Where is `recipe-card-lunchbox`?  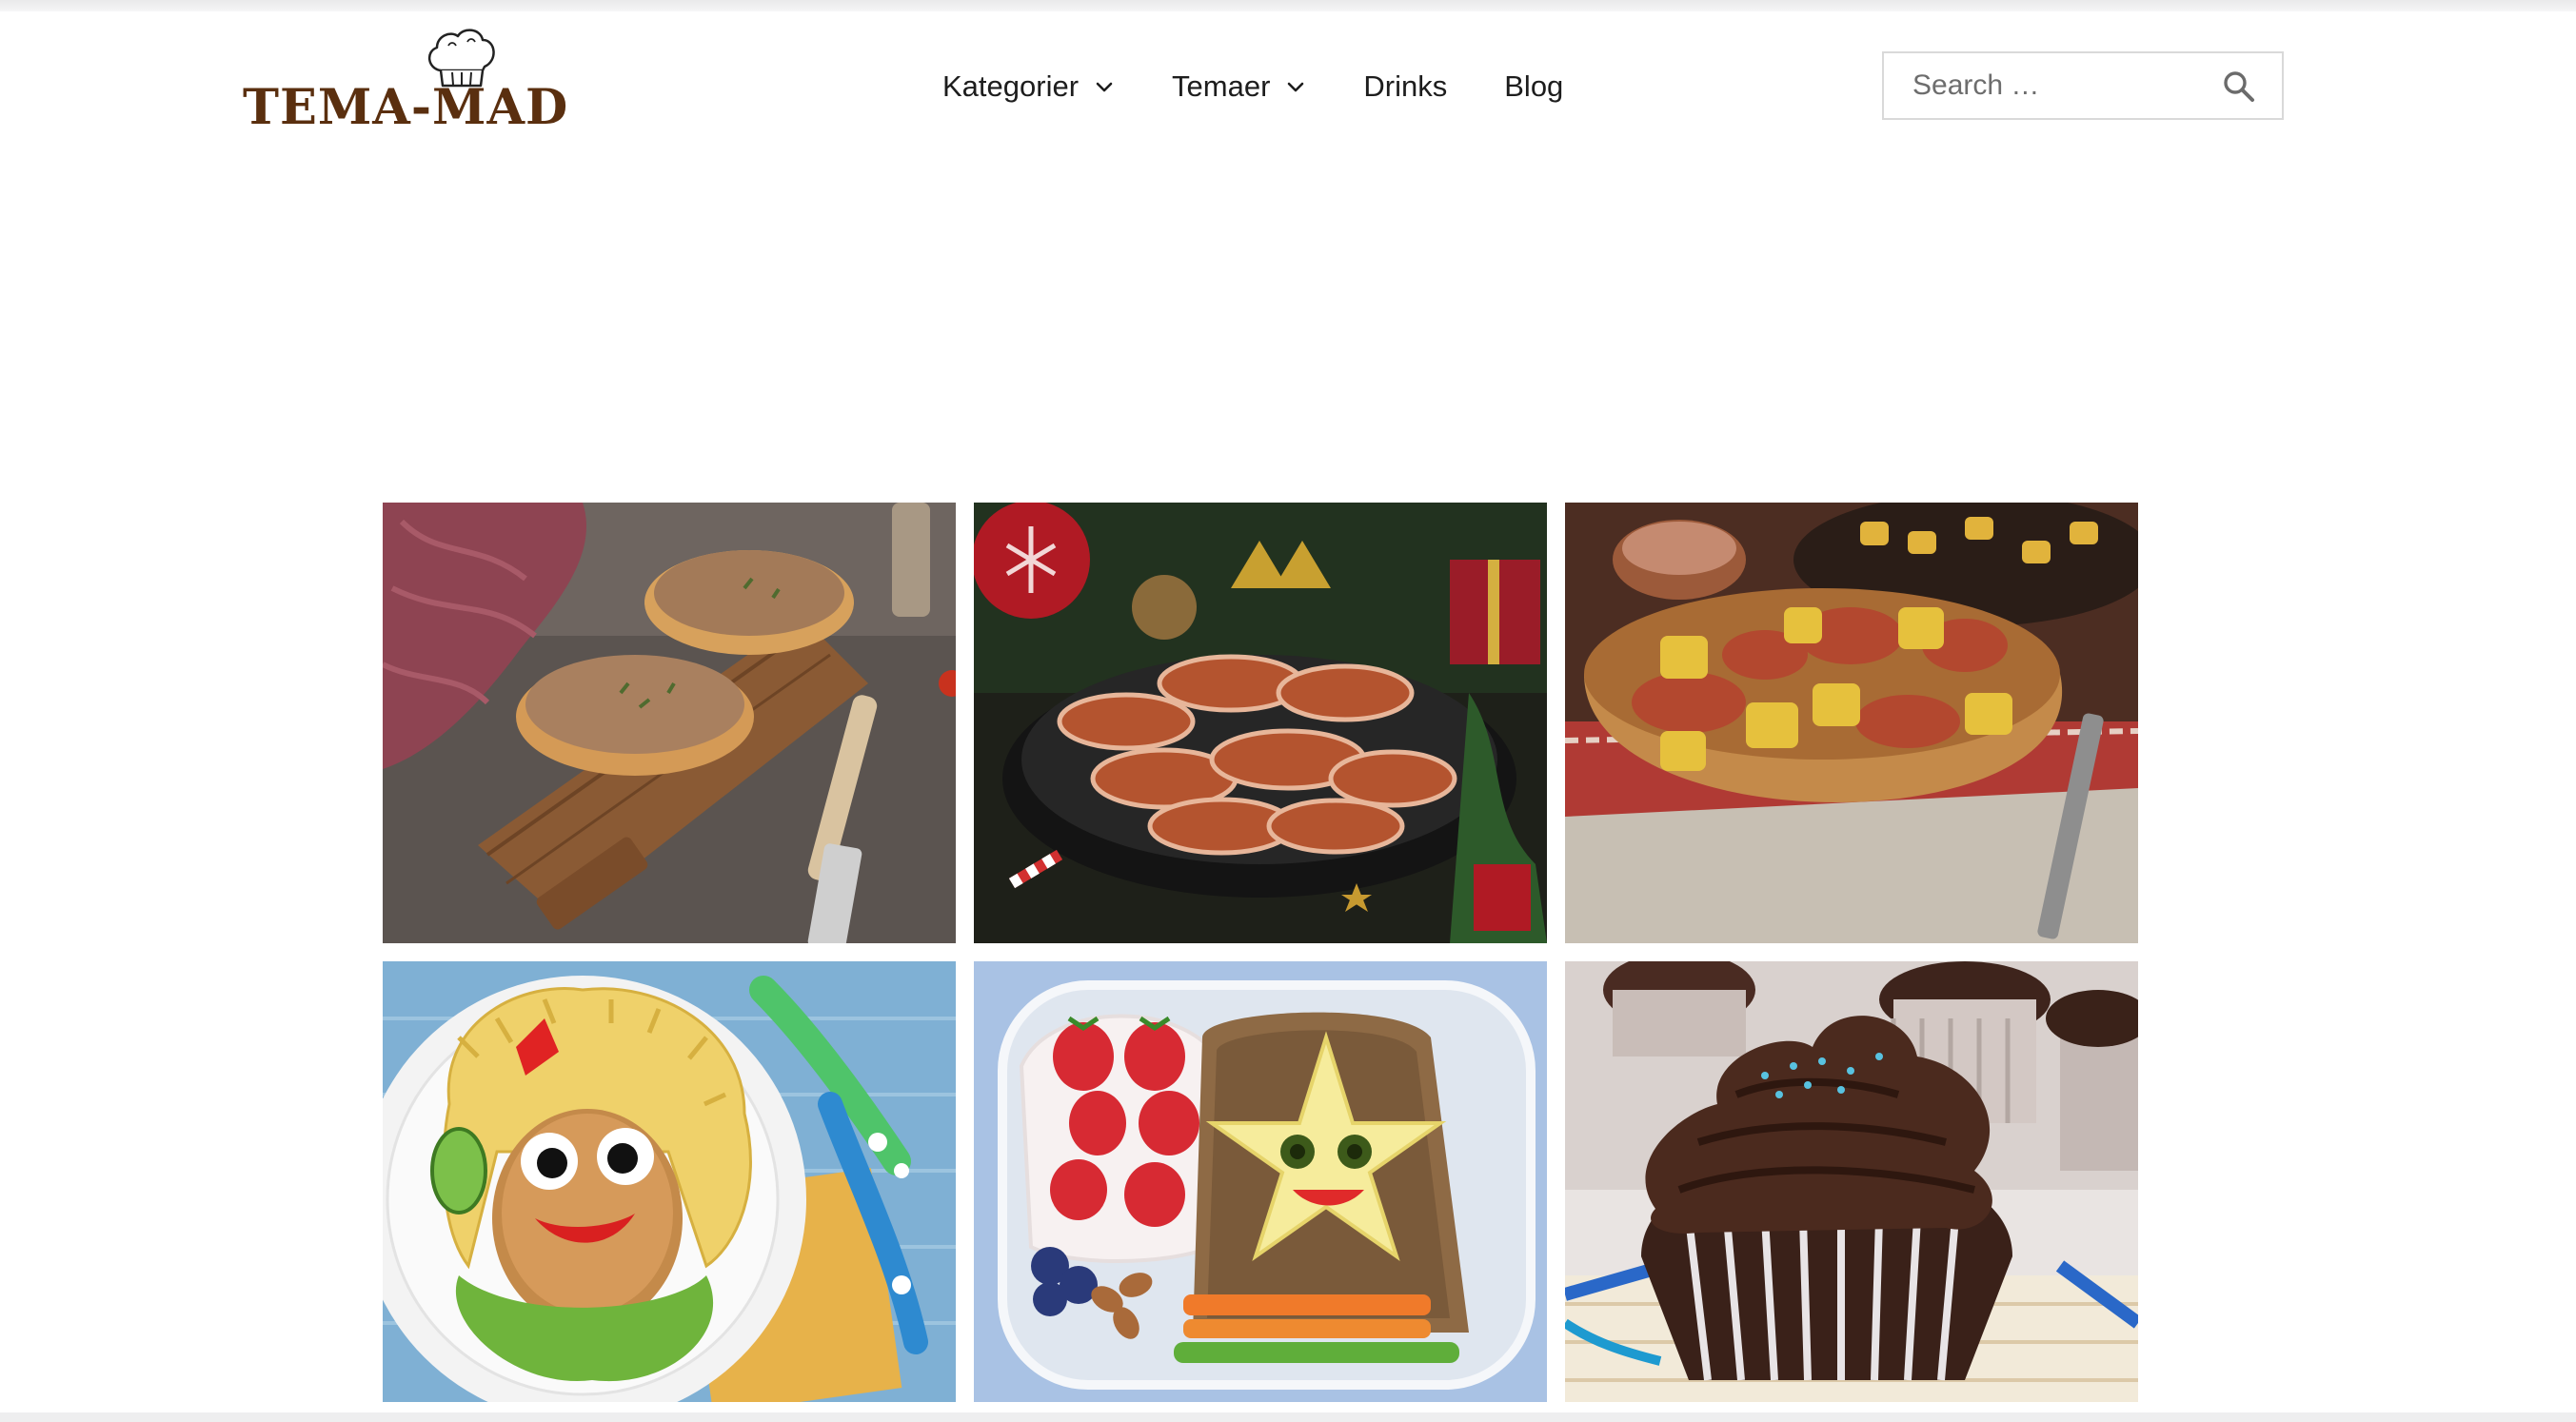
recipe-card-lunchbox is located at coordinates (1260, 1181).